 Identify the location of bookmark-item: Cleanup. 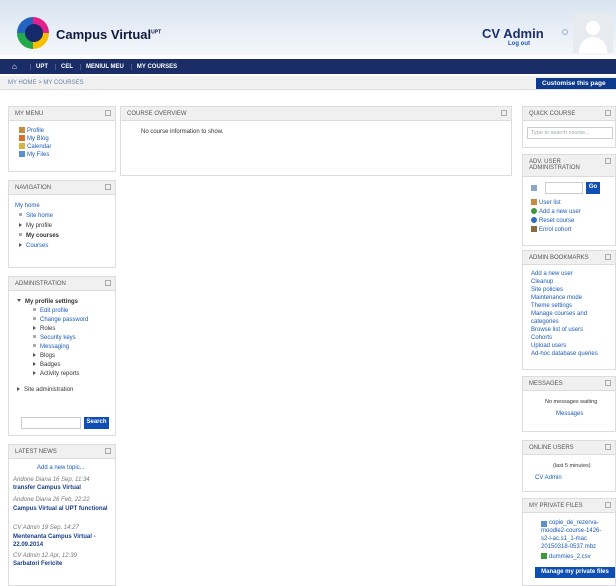
(542, 282).